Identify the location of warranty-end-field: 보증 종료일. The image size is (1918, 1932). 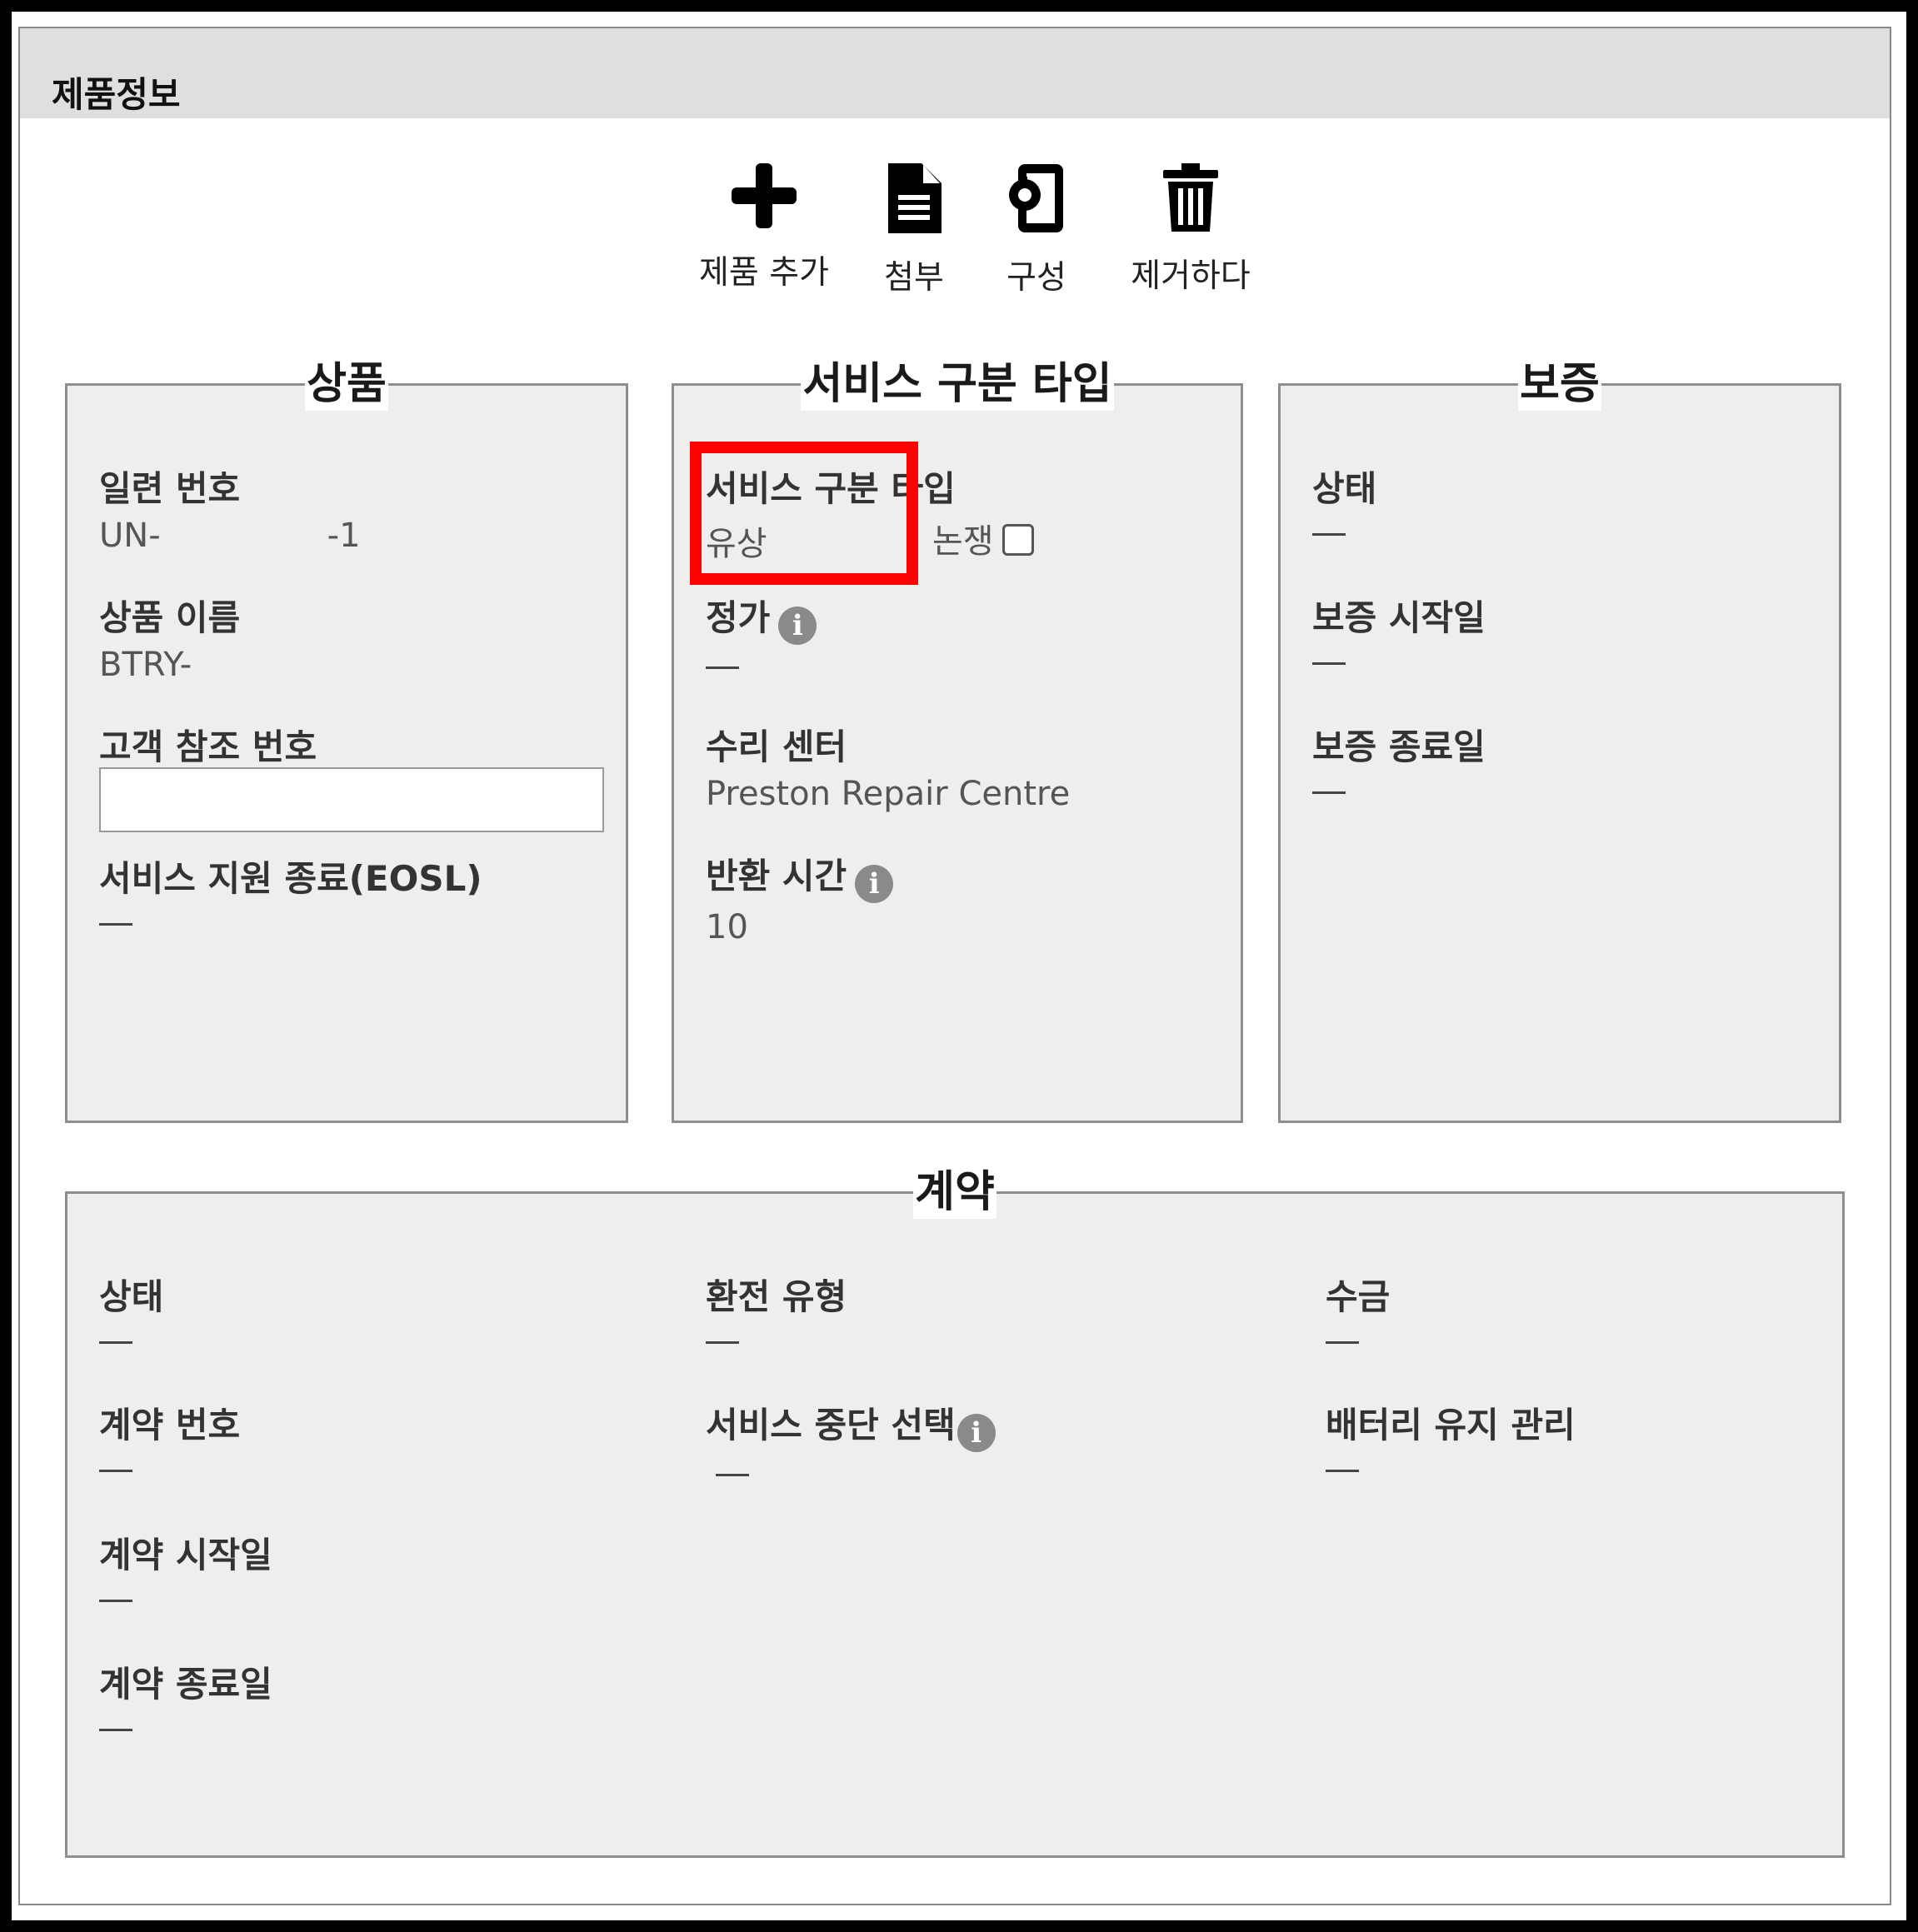
(1399, 756).